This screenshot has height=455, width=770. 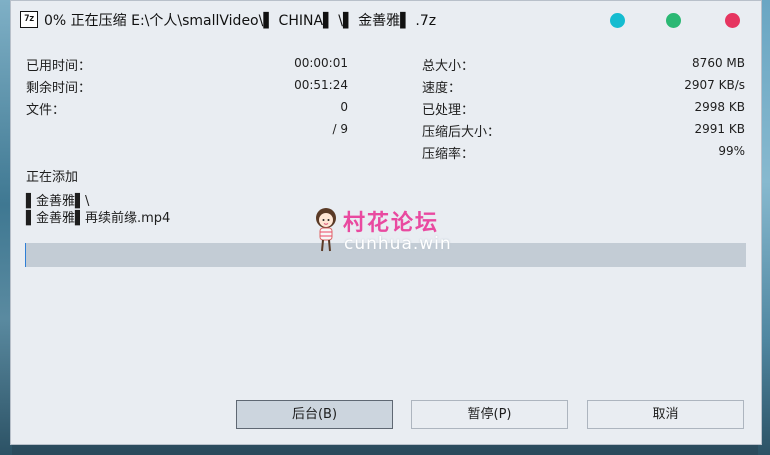 I want to click on remaining-time-label: 剩余时间：, so click(x=59, y=88).